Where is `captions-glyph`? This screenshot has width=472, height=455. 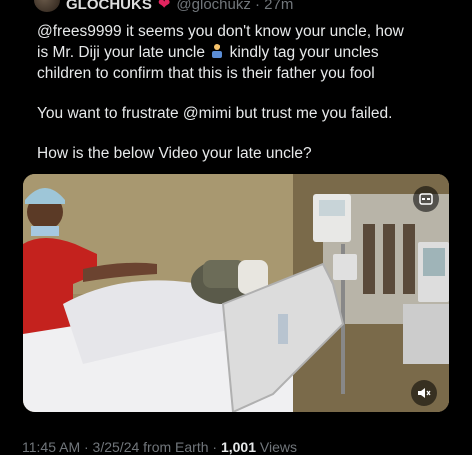 captions-glyph is located at coordinates (426, 199).